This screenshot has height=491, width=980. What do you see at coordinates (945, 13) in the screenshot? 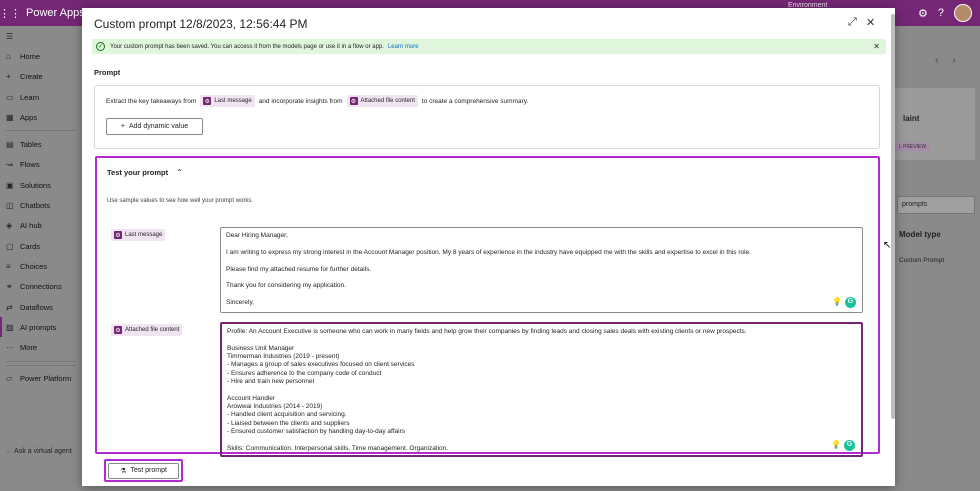
I see `header-actions: ⚙ ?` at bounding box center [945, 13].